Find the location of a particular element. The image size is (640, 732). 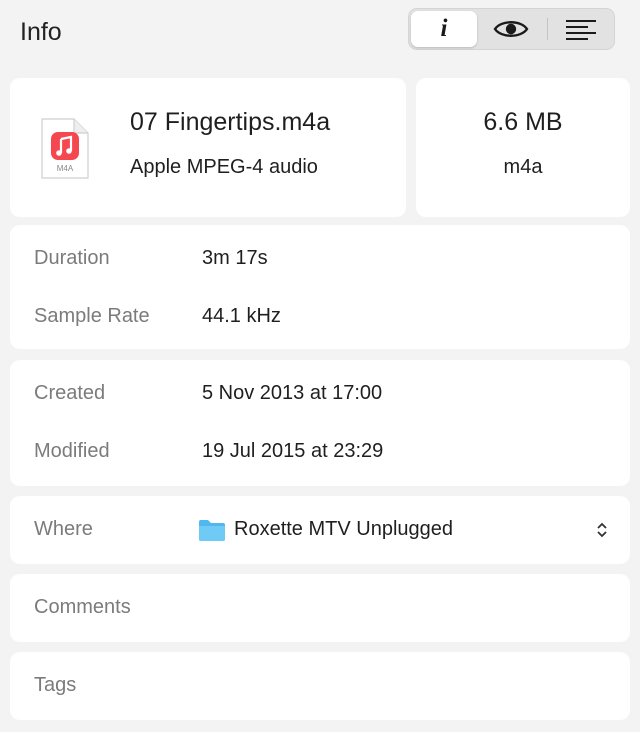

where-value: Roxette MTV Unplugged is located at coordinates (344, 529).